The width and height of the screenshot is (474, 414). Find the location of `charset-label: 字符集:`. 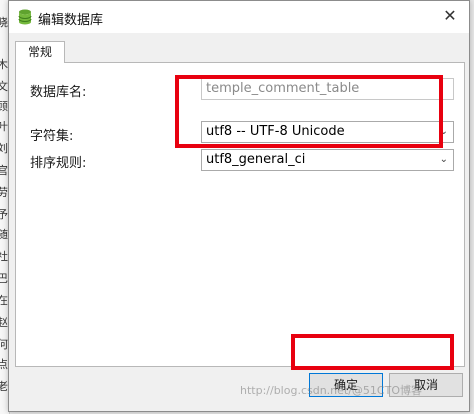

charset-label: 字符集: is located at coordinates (52, 136).